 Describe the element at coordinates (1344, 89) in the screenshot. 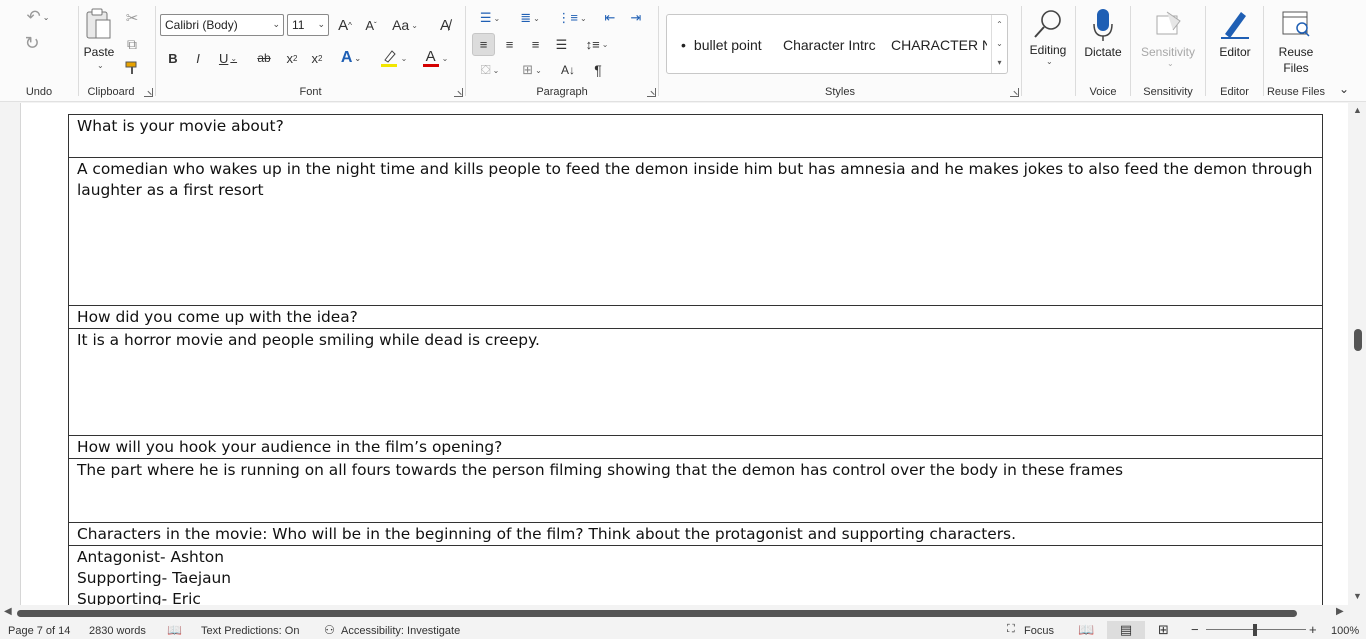

I see `collapse-ribbon-button: ⌄` at that location.